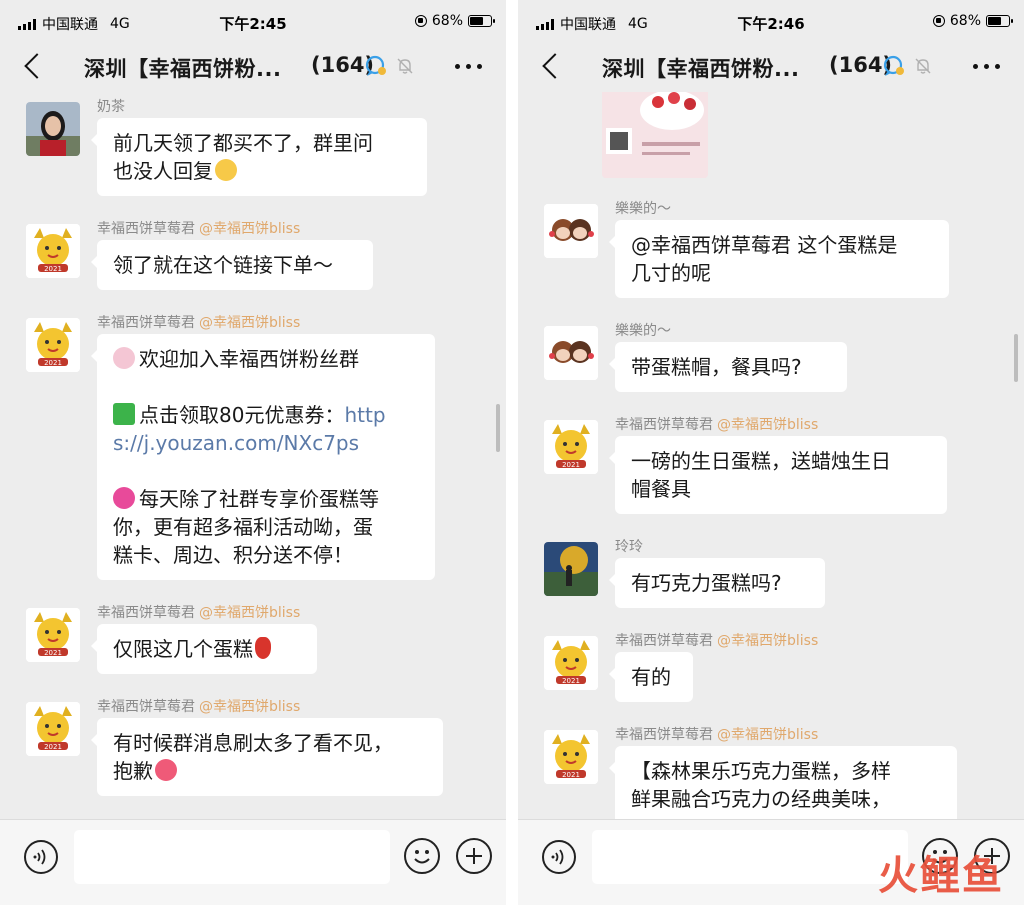 The width and height of the screenshot is (1024, 905). Describe the element at coordinates (671, 273) in the screenshot. I see `message-line: 几寸的呢` at that location.